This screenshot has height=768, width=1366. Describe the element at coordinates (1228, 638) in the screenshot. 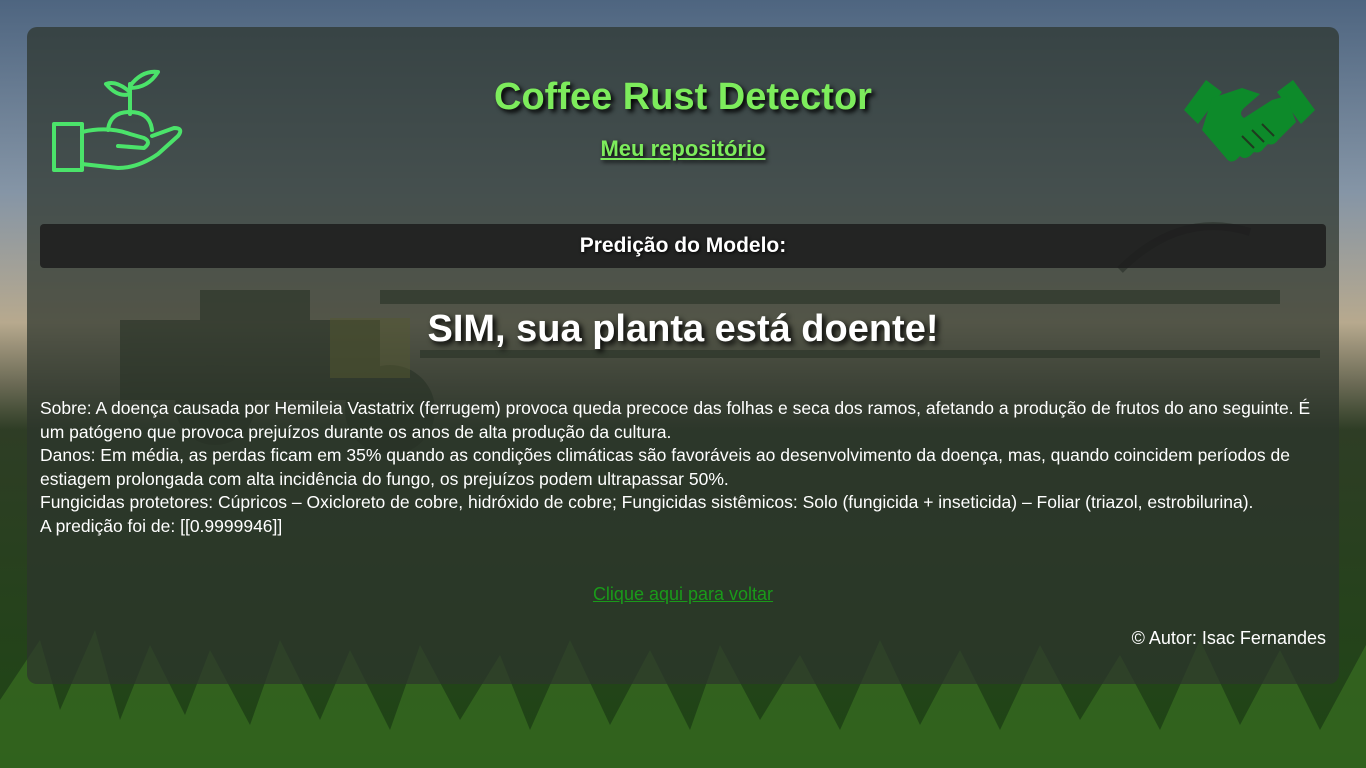

I see `author-credit: © Autor: Isac Fernandes` at that location.